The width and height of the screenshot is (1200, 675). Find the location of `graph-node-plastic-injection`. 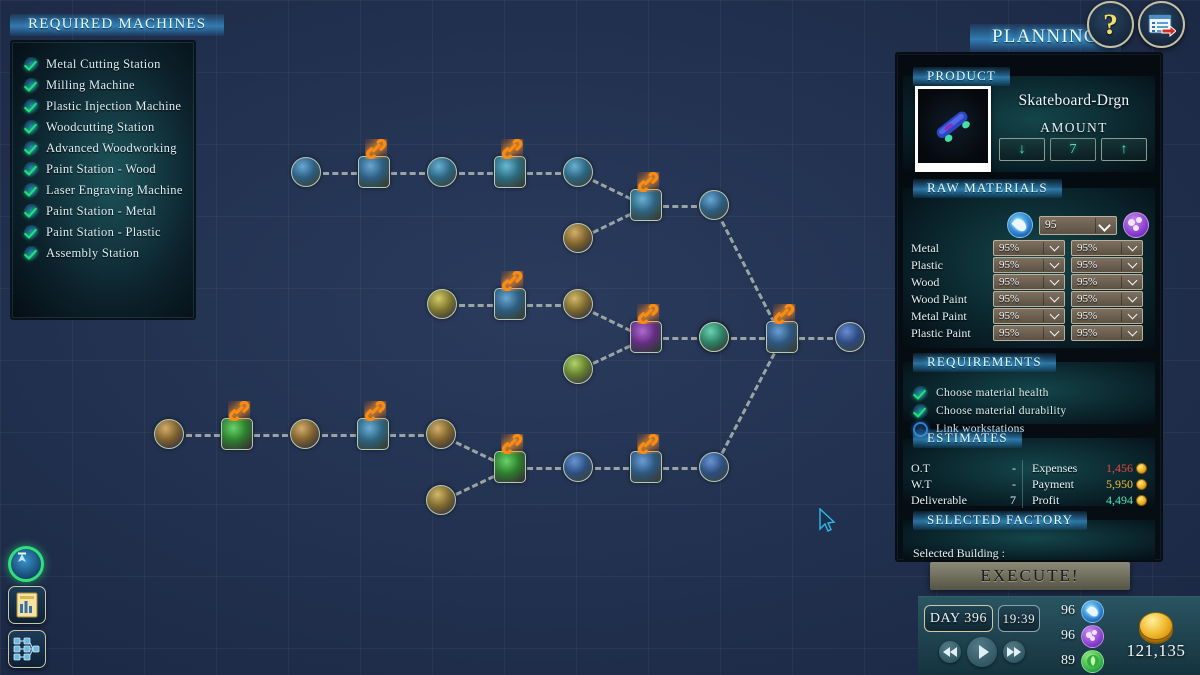

graph-node-plastic-injection is located at coordinates (510, 295).